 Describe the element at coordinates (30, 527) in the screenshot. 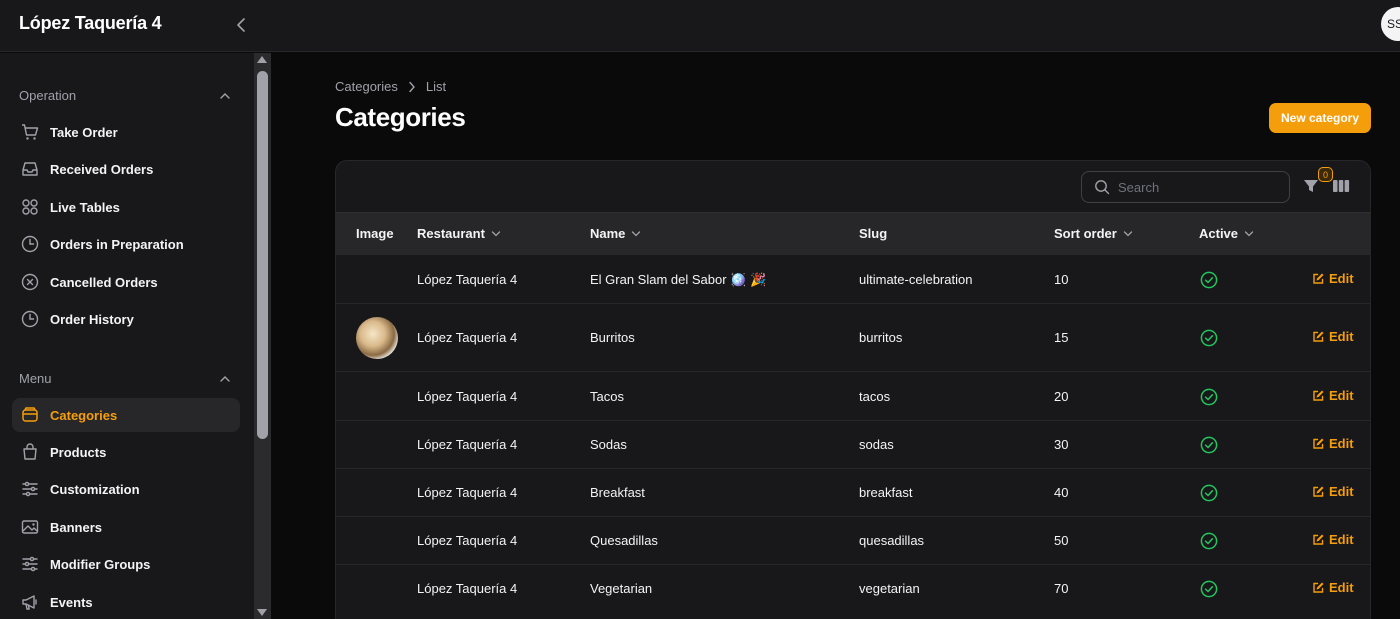

I see `image-icon` at that location.